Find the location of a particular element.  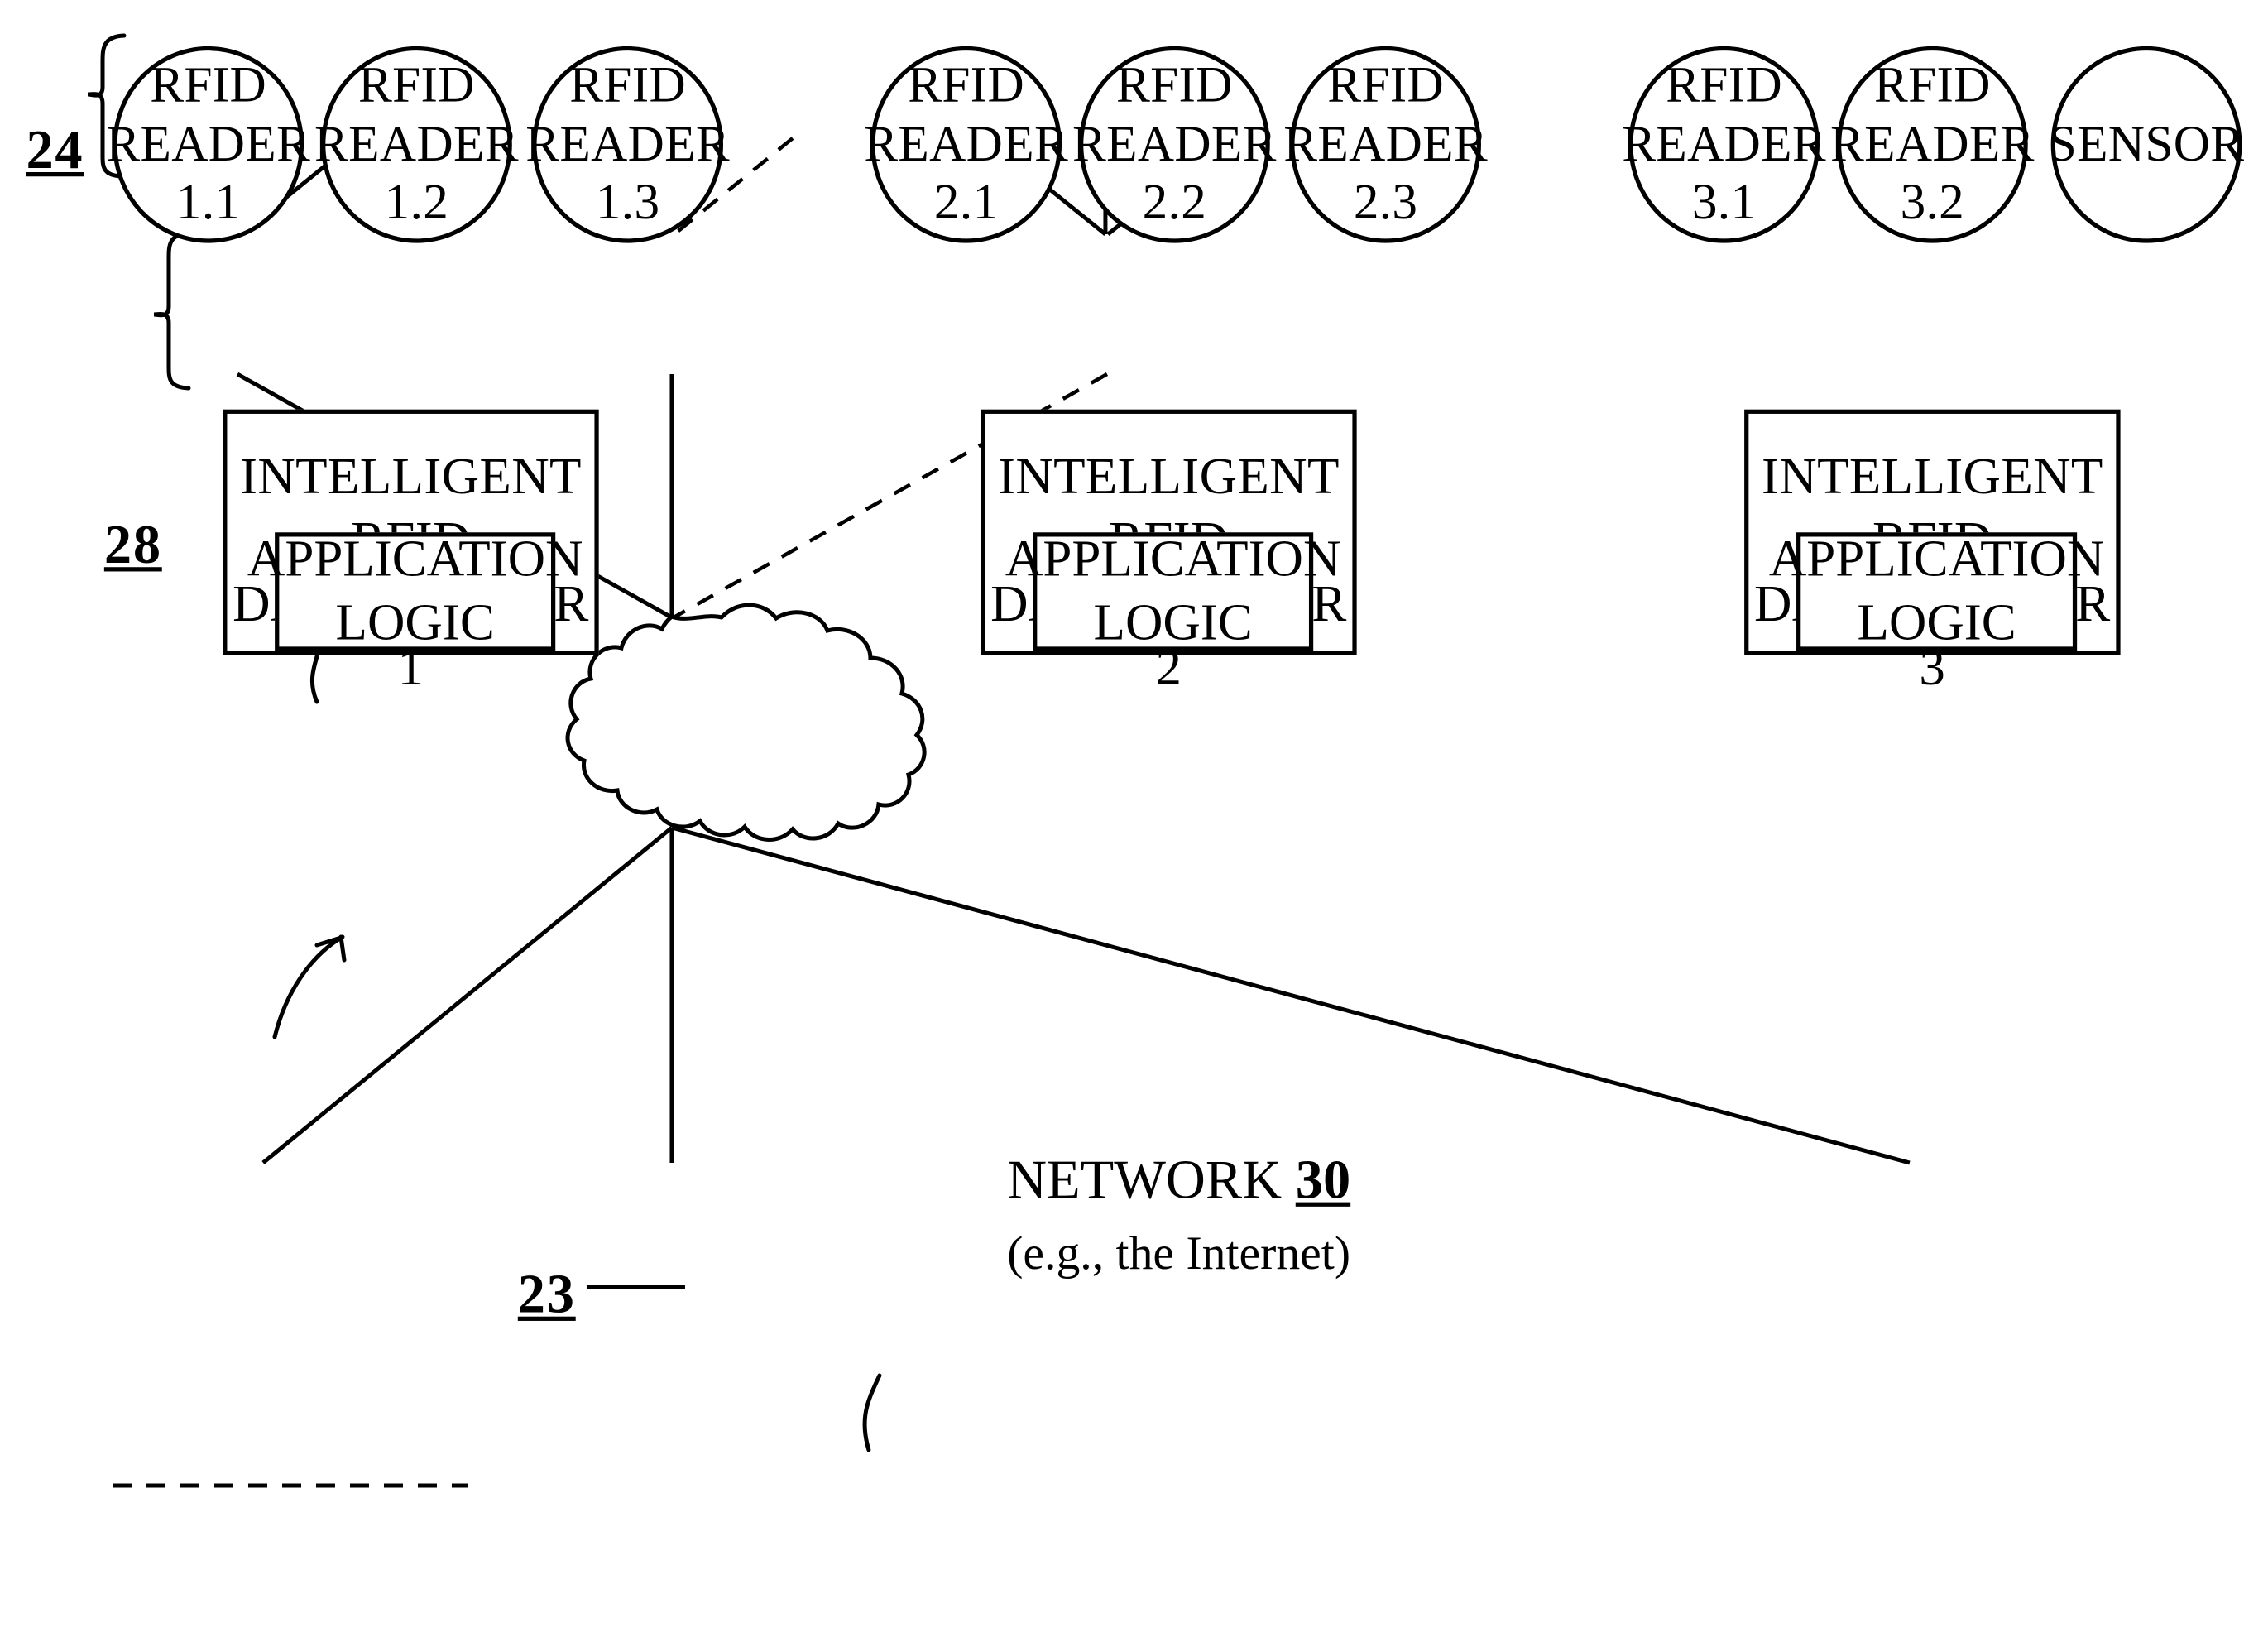

network-sublabel: (e.g., the Internet) is located at coordinates (1179, 1255).